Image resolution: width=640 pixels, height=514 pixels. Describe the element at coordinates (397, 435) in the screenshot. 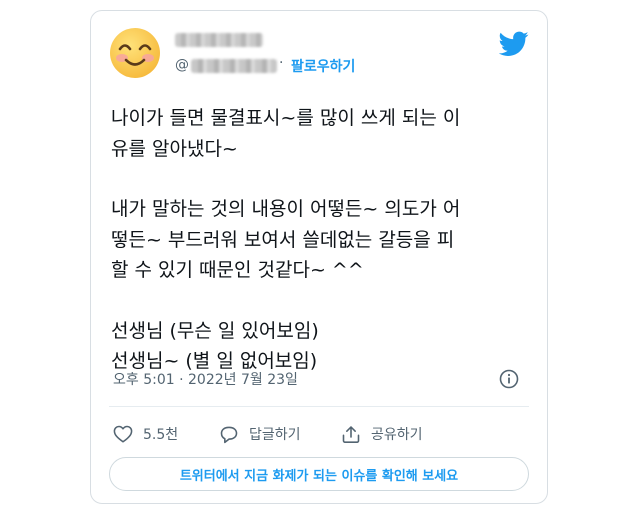

I see `share-label: 공유하기` at that location.